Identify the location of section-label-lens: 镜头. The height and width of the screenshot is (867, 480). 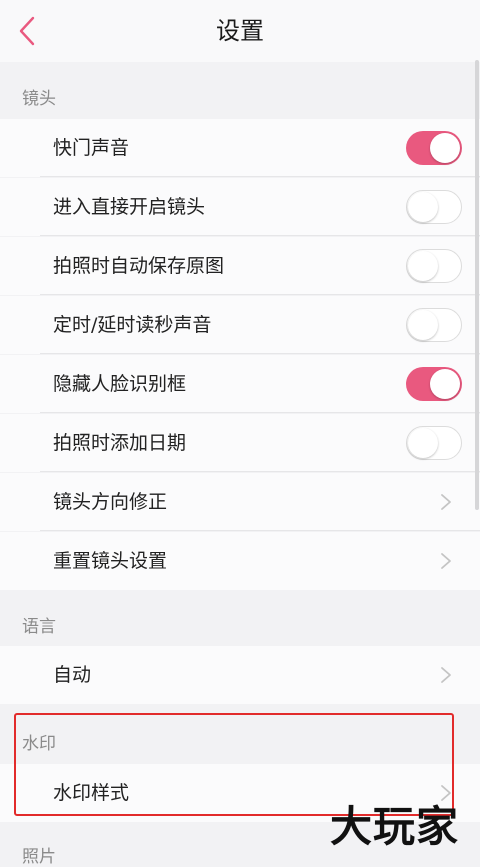
(39, 99).